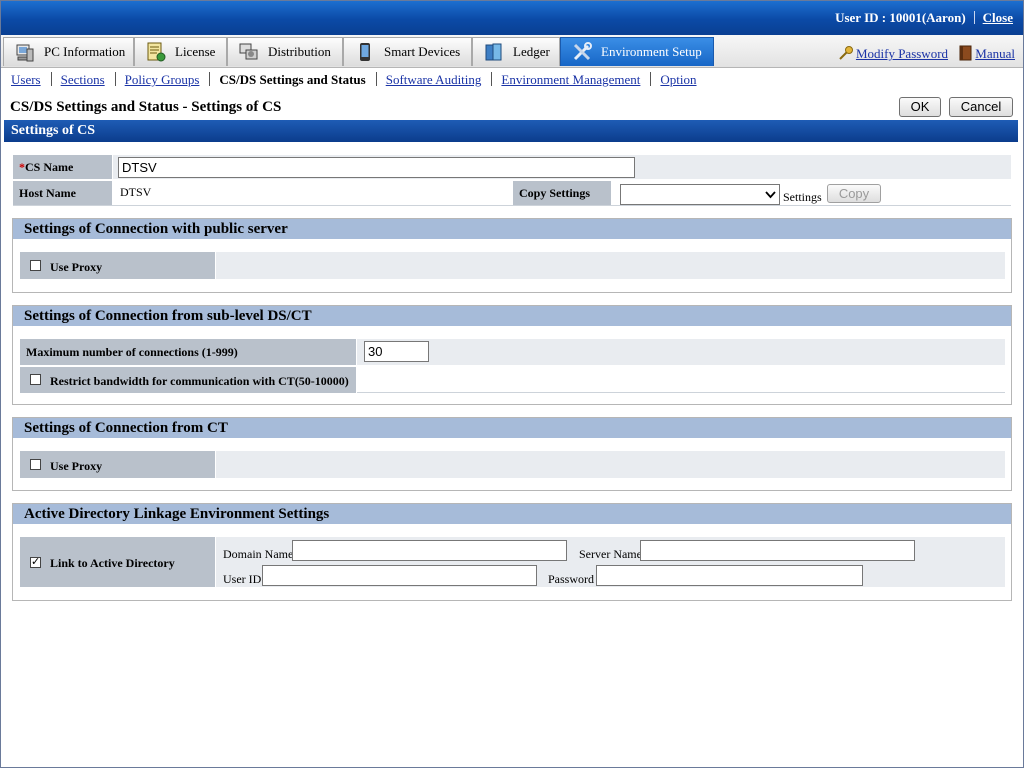  What do you see at coordinates (610, 554) in the screenshot?
I see `server-name-label: Server Name` at bounding box center [610, 554].